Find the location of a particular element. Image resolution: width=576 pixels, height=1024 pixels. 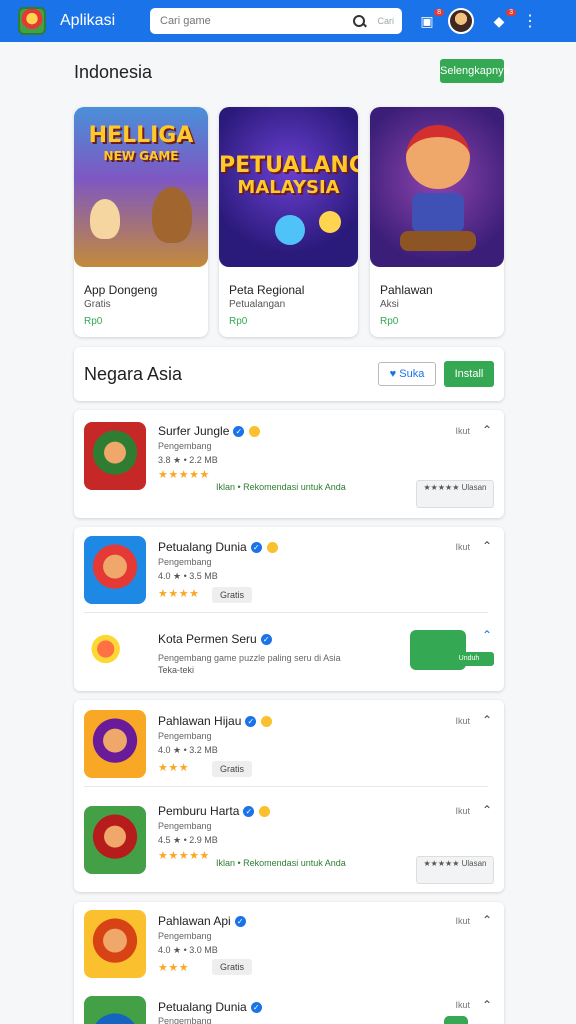

search-box: Cari is located at coordinates (276, 21).